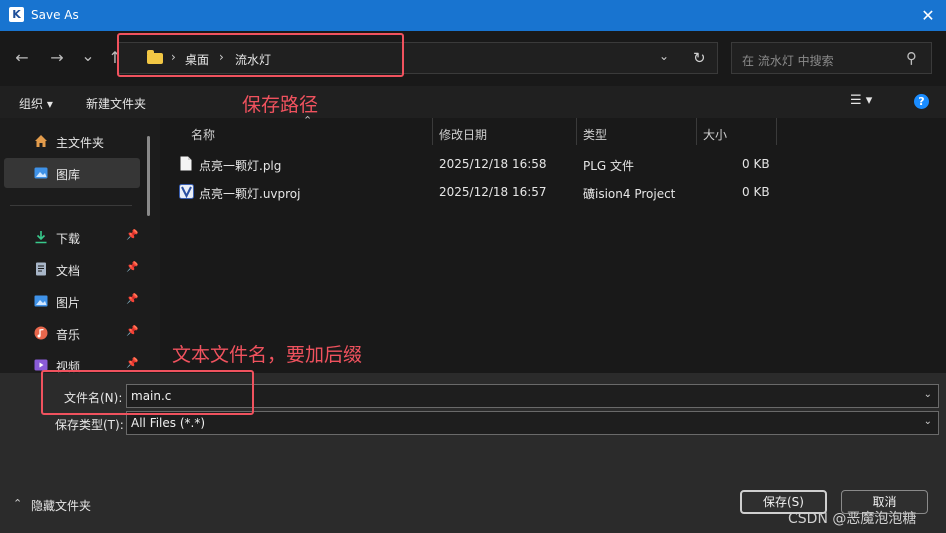 The image size is (946, 533). Describe the element at coordinates (699, 58) in the screenshot. I see `refresh-icon: ↻` at that location.